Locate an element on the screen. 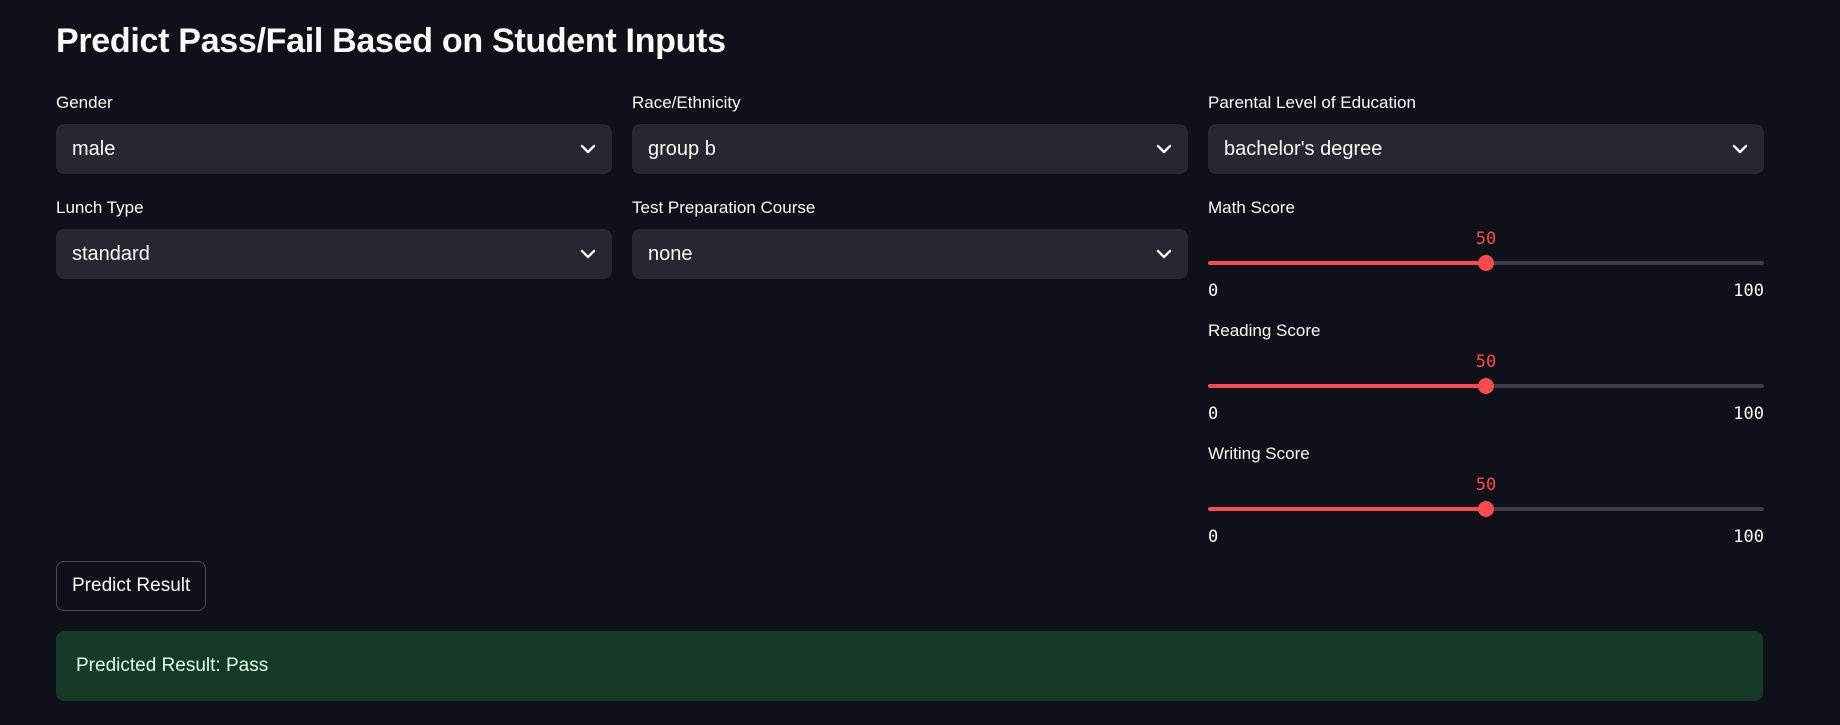 This screenshot has height=725, width=1840. writing-score-current-value: 50 is located at coordinates (1486, 485).